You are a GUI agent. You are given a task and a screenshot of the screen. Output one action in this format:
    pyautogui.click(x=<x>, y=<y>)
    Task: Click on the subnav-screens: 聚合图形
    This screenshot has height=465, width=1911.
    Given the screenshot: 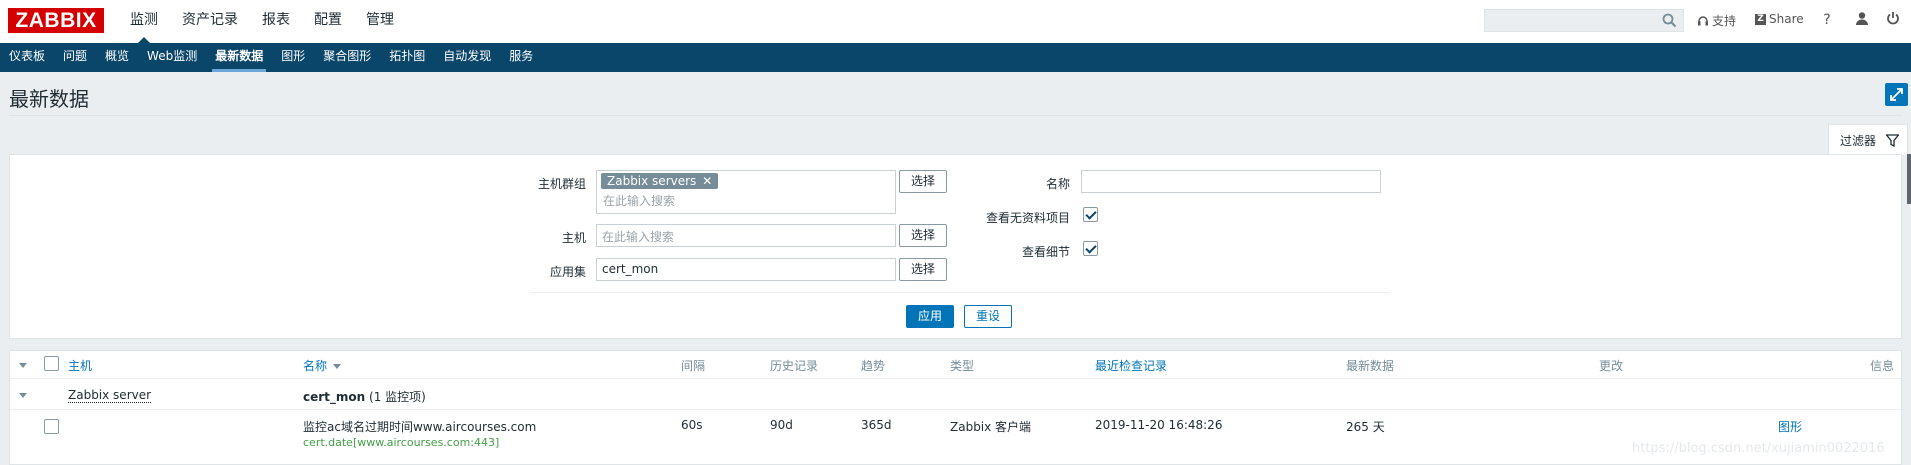 What is the action you would take?
    pyautogui.click(x=347, y=57)
    